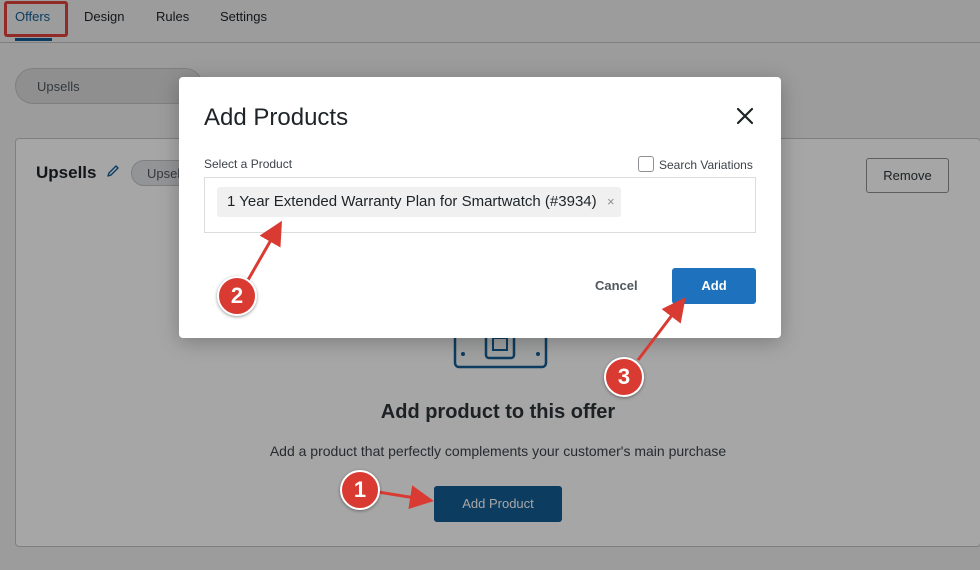 Image resolution: width=980 pixels, height=570 pixels. What do you see at coordinates (360, 490) in the screenshot?
I see `step-marker-1: 1` at bounding box center [360, 490].